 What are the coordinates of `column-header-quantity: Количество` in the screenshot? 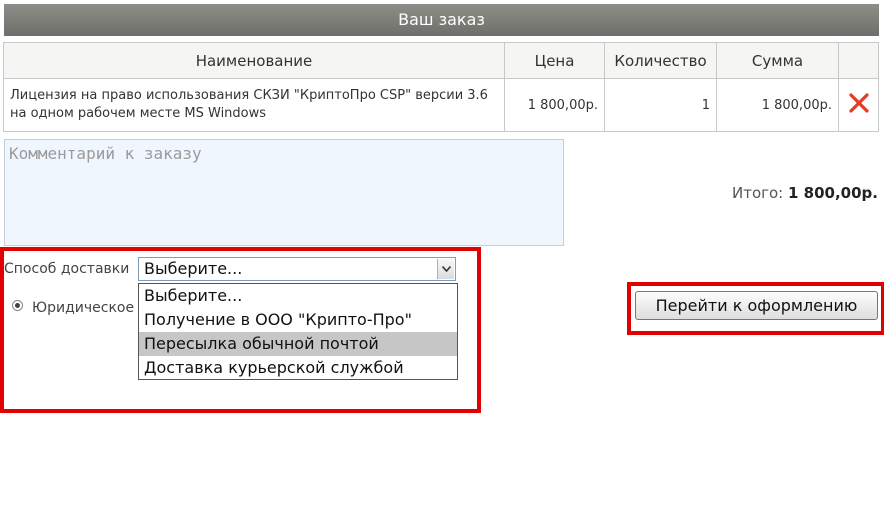 It's located at (660, 60).